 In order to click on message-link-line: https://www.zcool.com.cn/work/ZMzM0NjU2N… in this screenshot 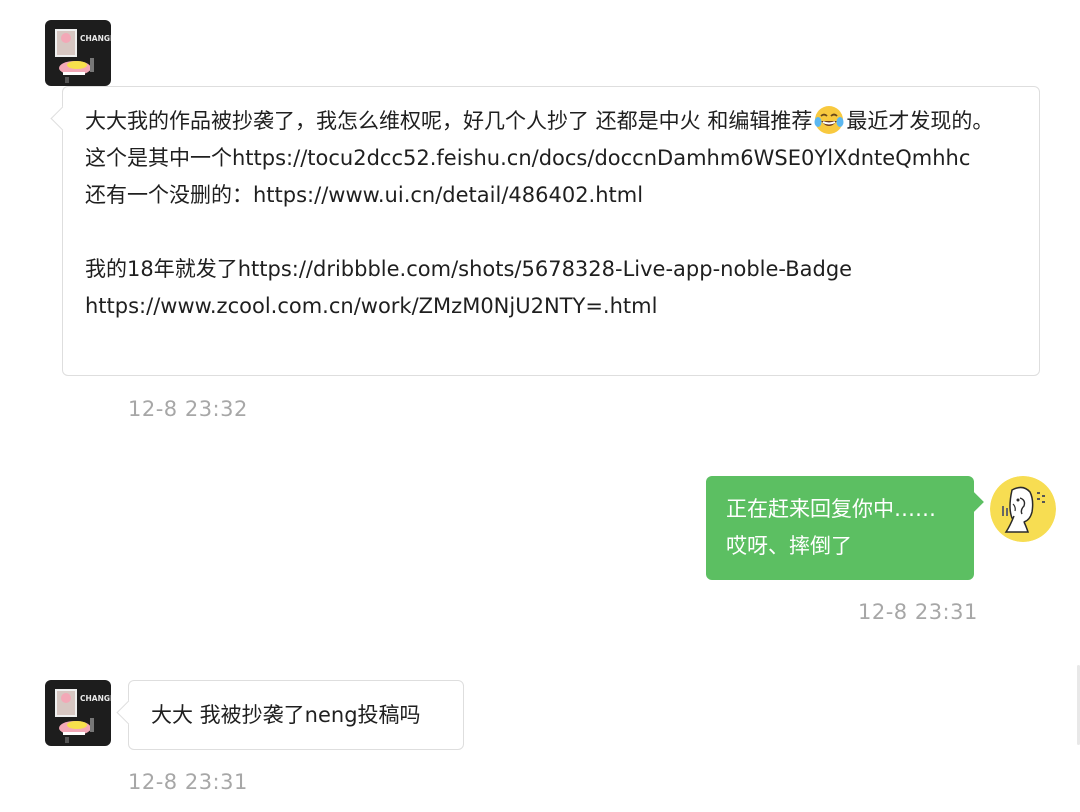, I will do `click(551, 306)`.